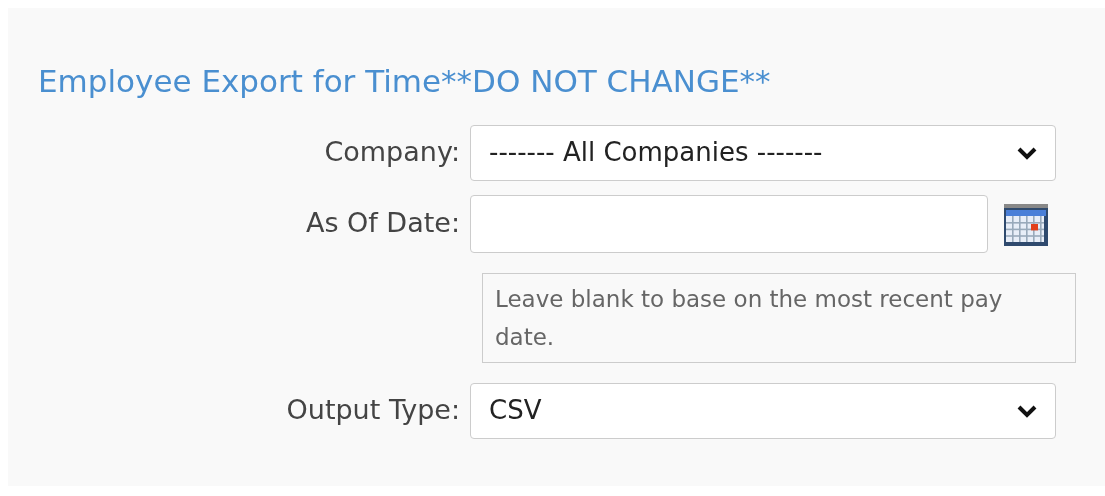 This screenshot has height=496, width=1105. I want to click on dropdown-value: ------- All Companies -------, so click(656, 152).